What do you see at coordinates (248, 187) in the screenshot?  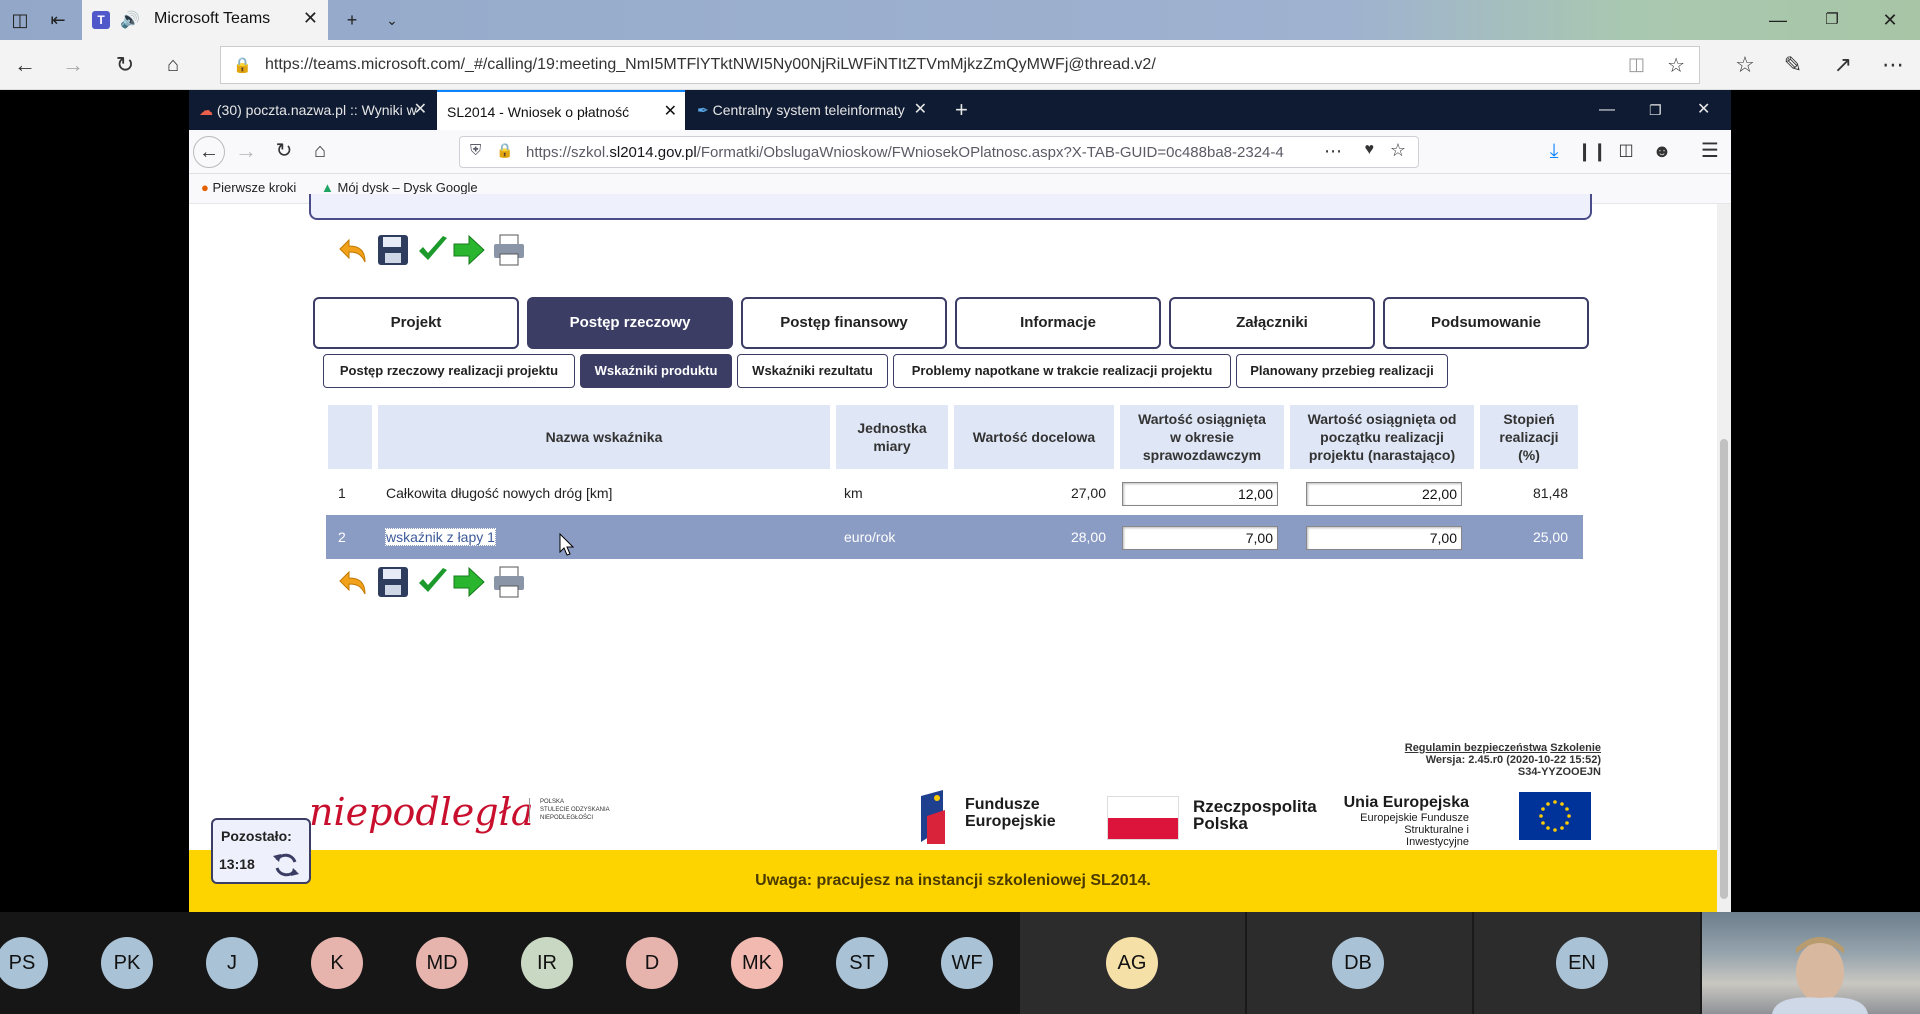 I see `bookmark-pierwsze-kroki: ● Pierwsze kroki` at bounding box center [248, 187].